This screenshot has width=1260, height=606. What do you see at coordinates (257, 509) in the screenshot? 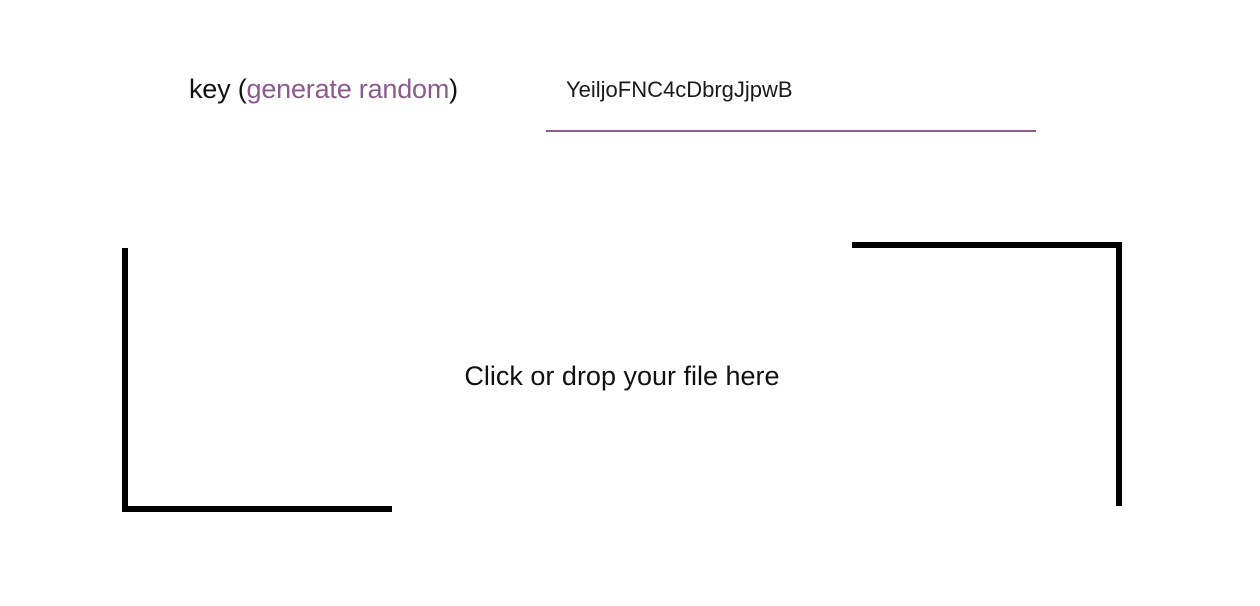
I see `frame-bottom-left-horizontal` at bounding box center [257, 509].